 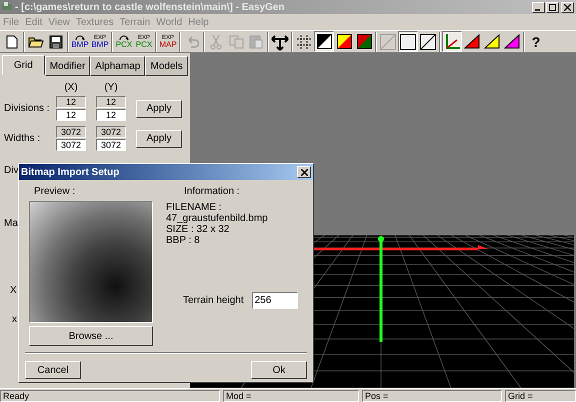 I want to click on cancel-button: Cancel, so click(x=53, y=370).